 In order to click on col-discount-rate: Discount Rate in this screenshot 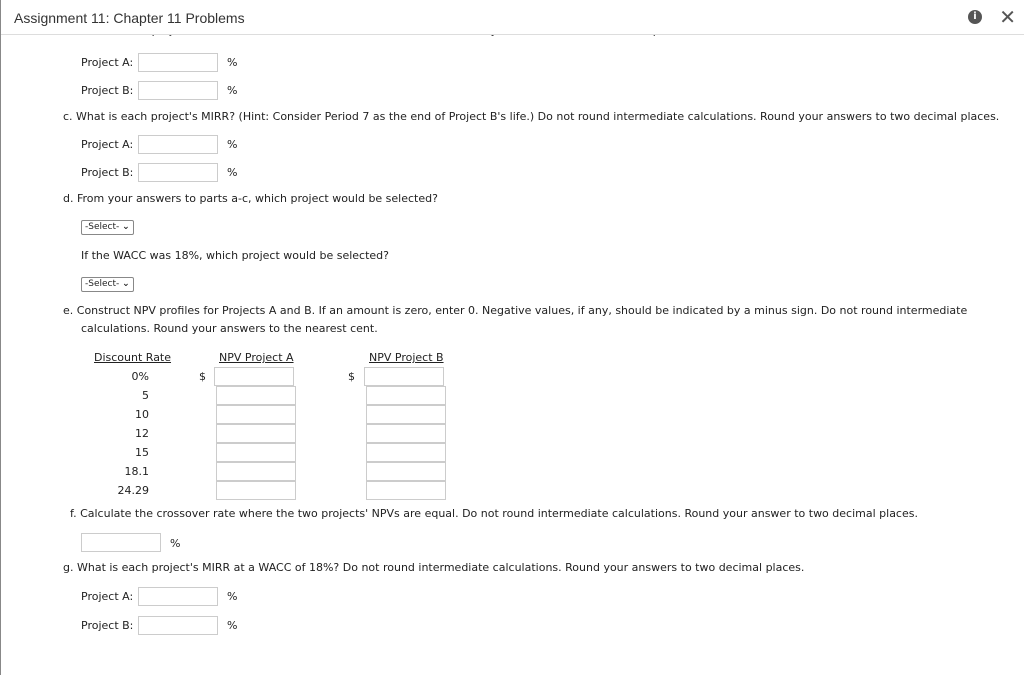, I will do `click(133, 357)`.